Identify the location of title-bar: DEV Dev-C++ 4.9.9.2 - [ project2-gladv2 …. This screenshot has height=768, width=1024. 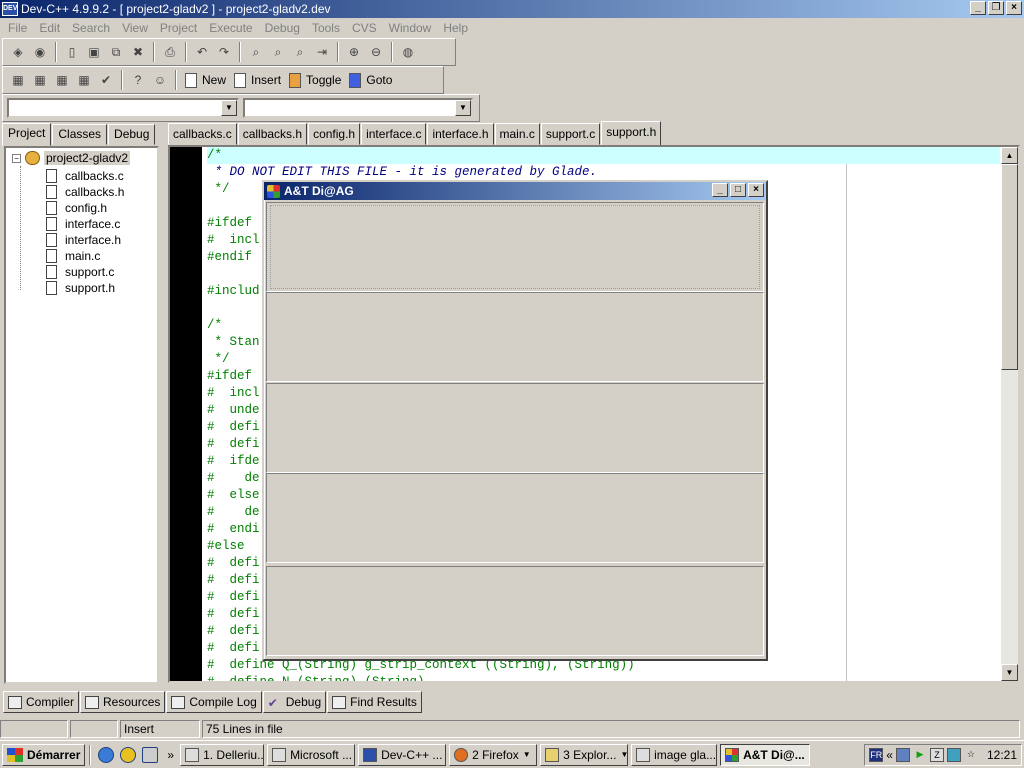
(512, 9).